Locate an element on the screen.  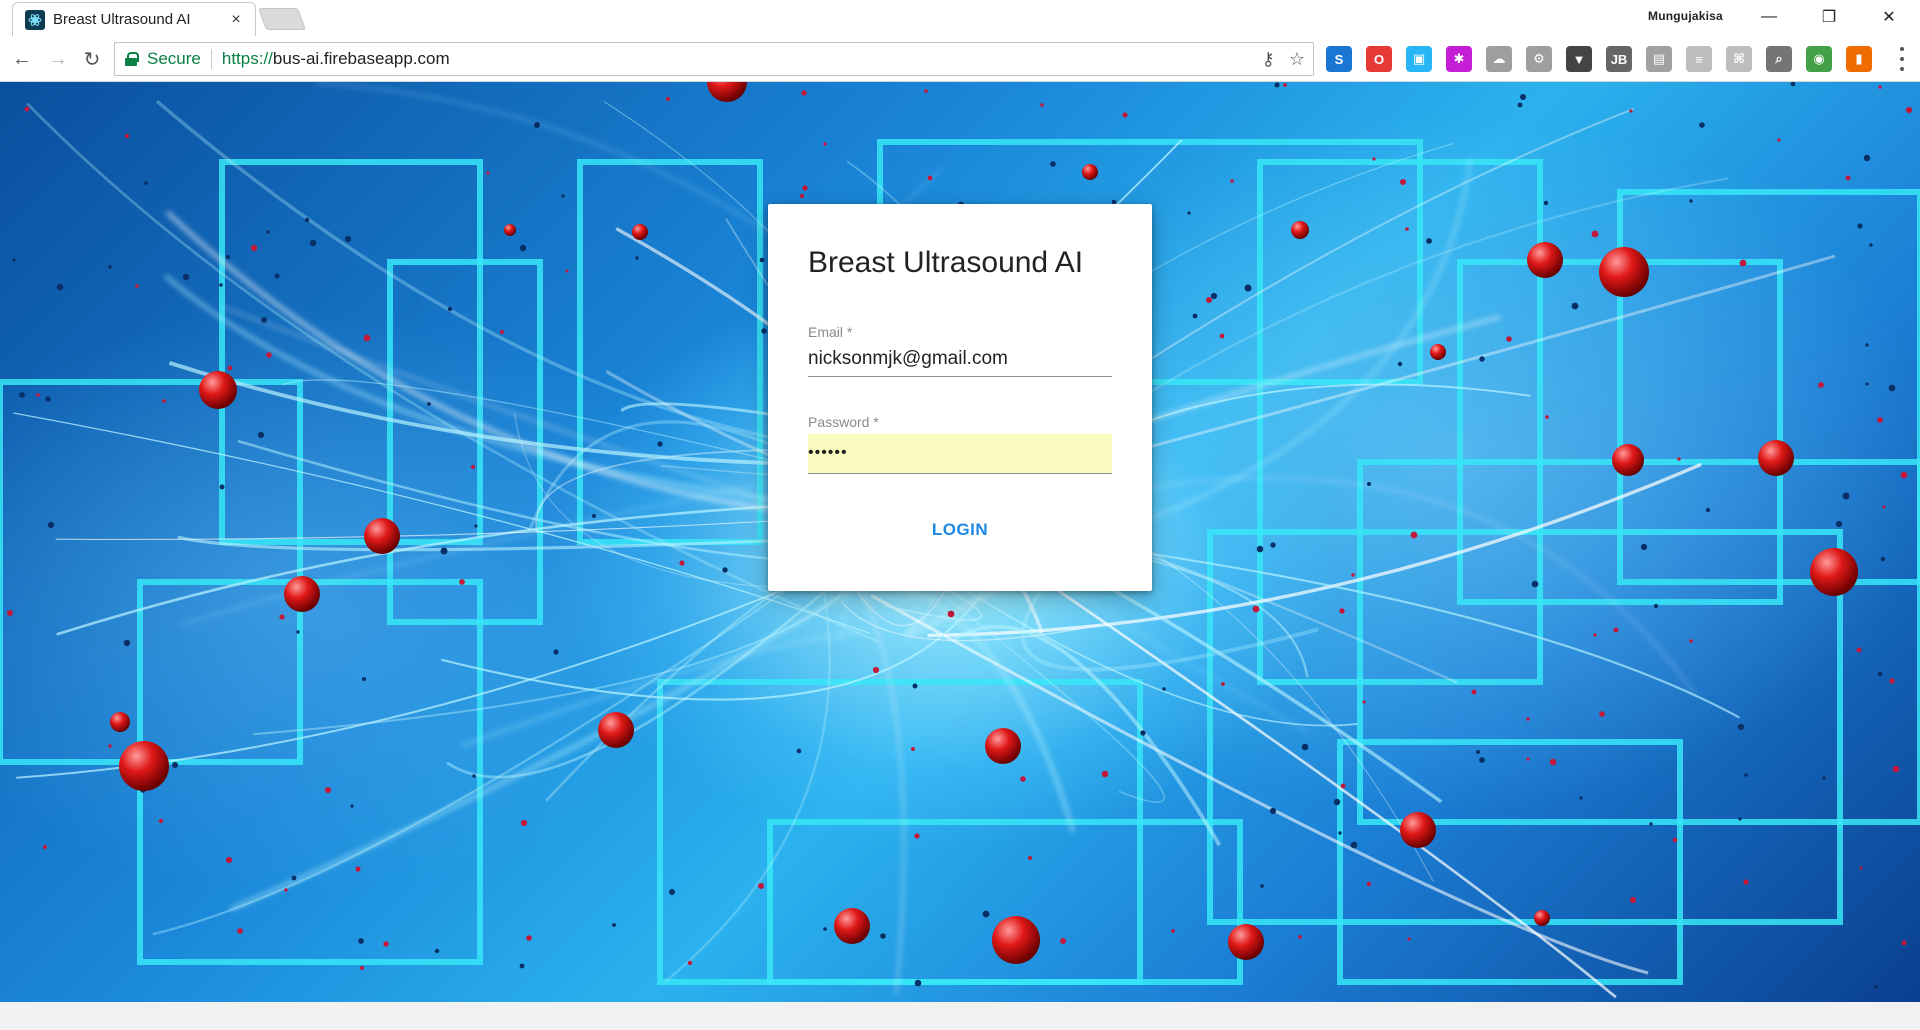
window-extension-icon: ▣ is located at coordinates (1419, 59).